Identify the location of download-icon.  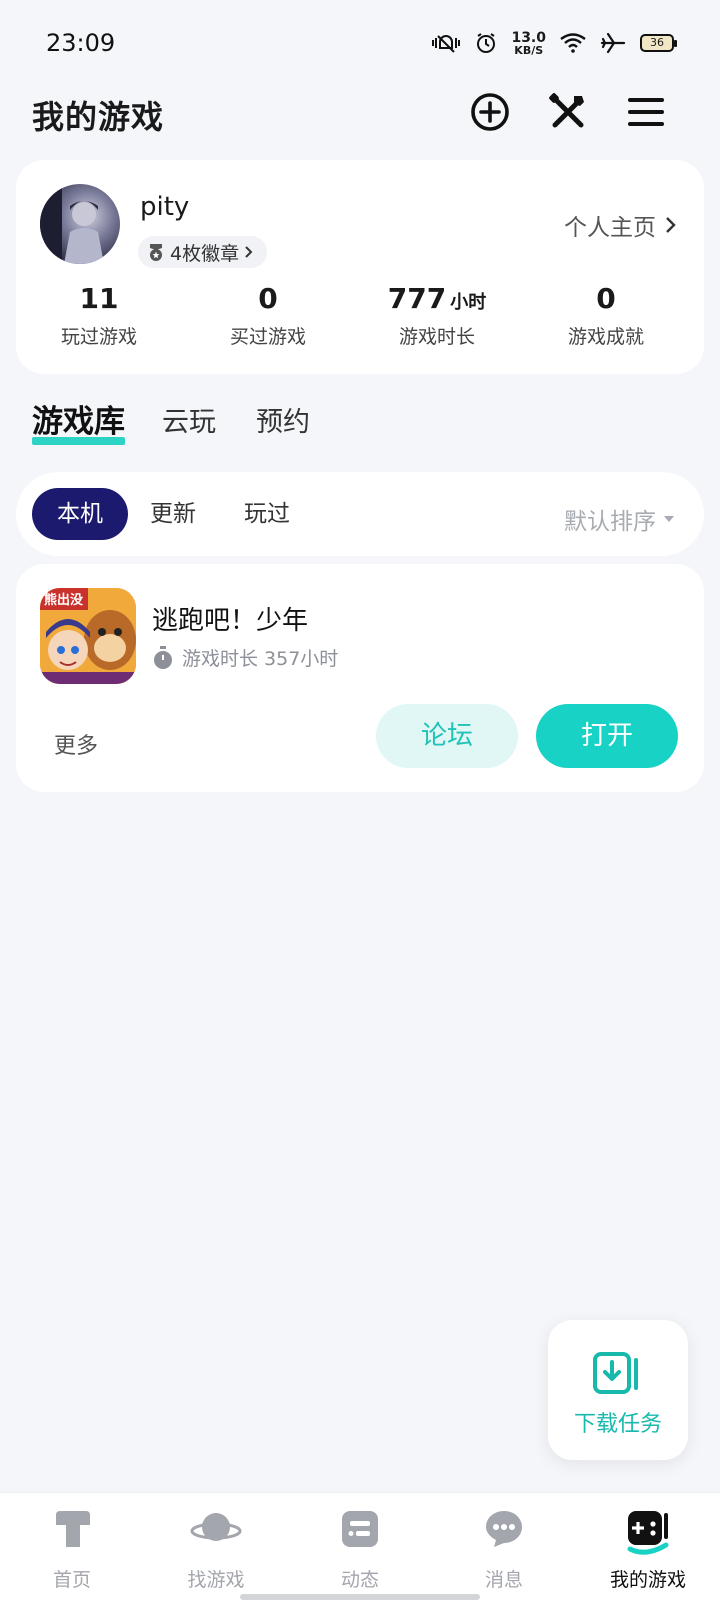
(615, 1373).